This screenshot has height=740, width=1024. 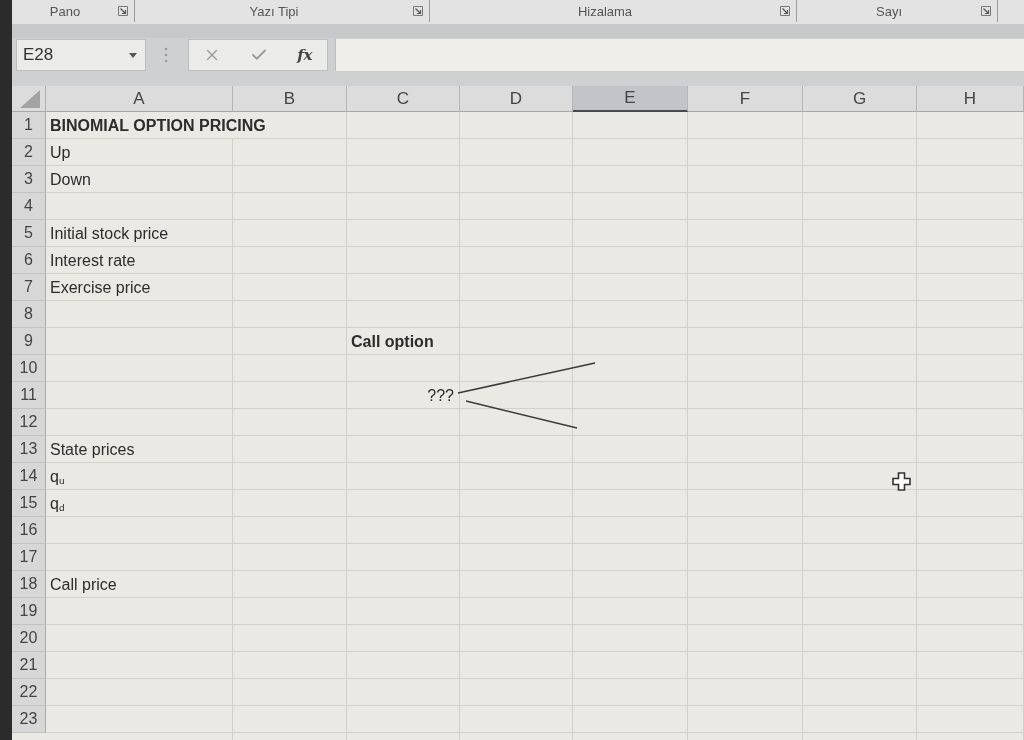 What do you see at coordinates (29, 260) in the screenshot?
I see `row-header: 6` at bounding box center [29, 260].